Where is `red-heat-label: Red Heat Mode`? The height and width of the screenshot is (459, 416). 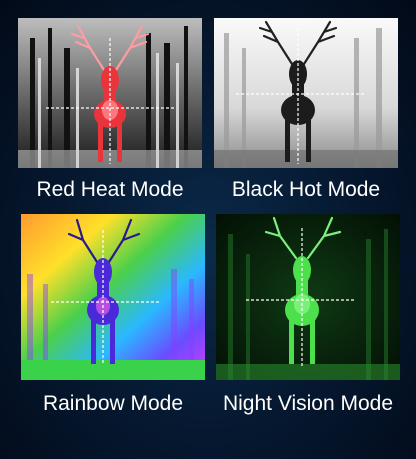 red-heat-label: Red Heat Mode is located at coordinates (110, 189).